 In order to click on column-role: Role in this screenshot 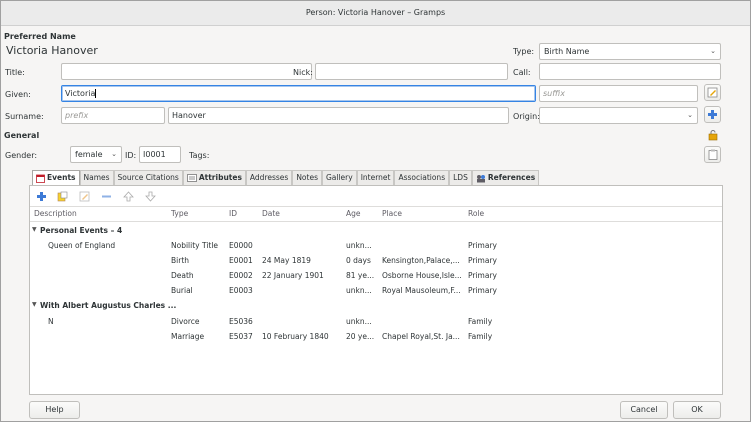, I will do `click(476, 213)`.